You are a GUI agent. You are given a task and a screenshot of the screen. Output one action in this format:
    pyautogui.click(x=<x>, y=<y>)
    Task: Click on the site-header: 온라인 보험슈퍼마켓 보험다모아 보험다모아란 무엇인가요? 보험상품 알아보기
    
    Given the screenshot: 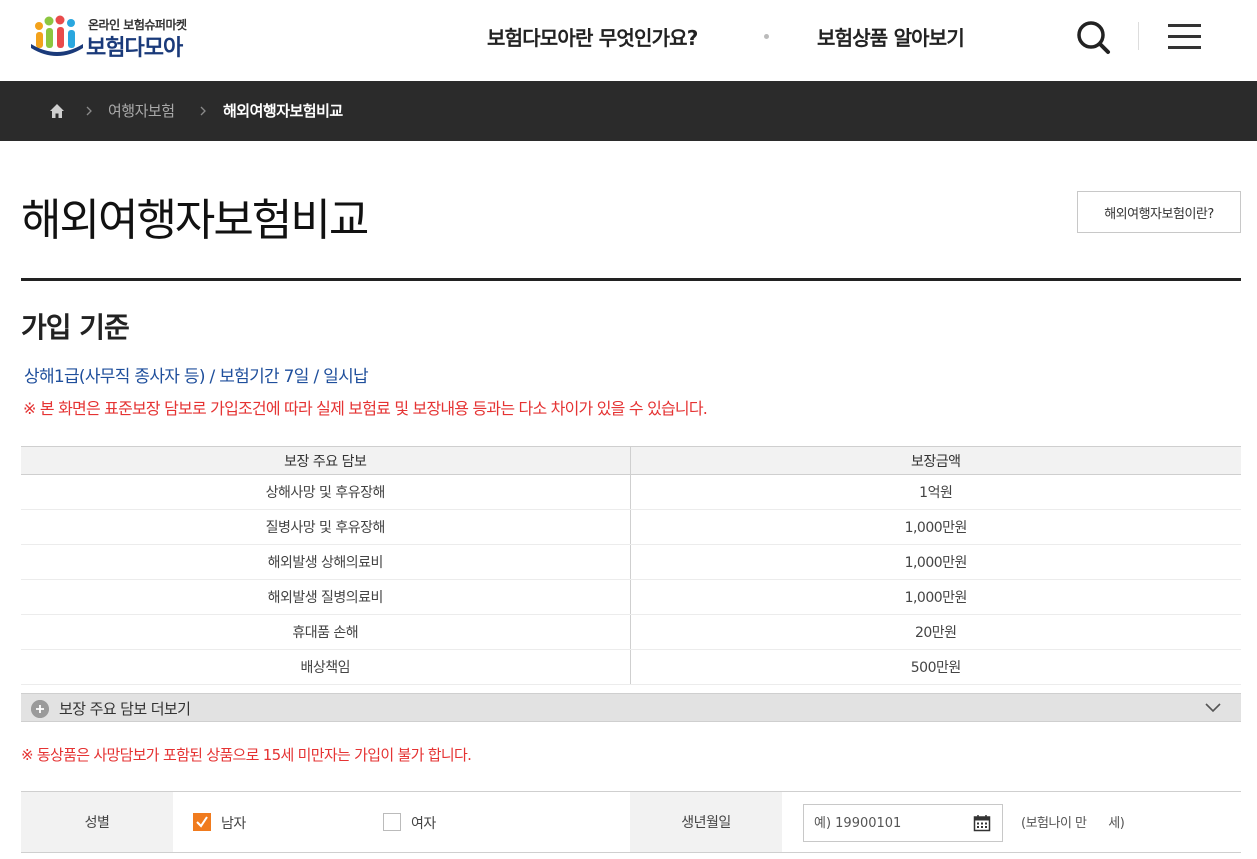 What is the action you would take?
    pyautogui.click(x=628, y=40)
    